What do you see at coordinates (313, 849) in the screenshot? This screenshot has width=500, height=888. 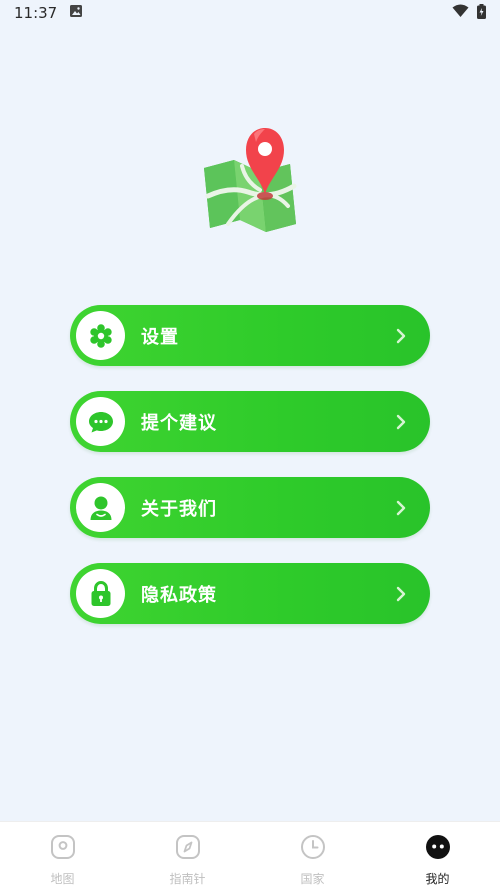 I see `clock-tab-icon` at bounding box center [313, 849].